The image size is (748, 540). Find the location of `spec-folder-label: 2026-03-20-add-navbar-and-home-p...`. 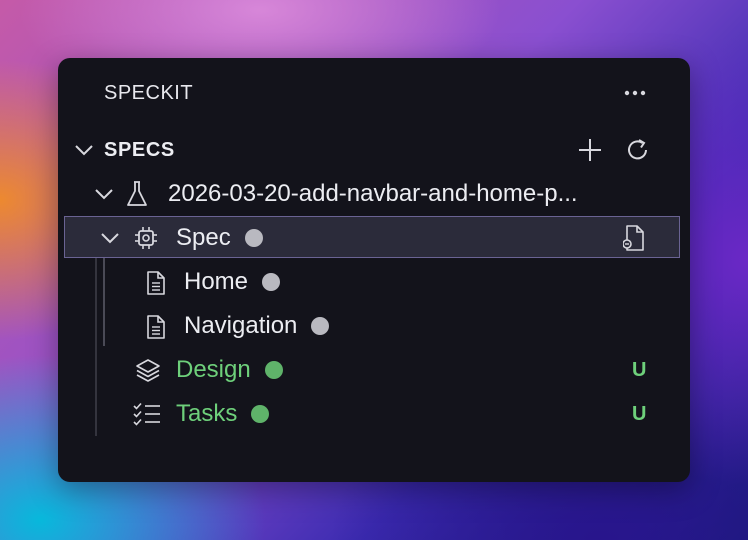

spec-folder-label: 2026-03-20-add-navbar-and-home-p... is located at coordinates (373, 193).